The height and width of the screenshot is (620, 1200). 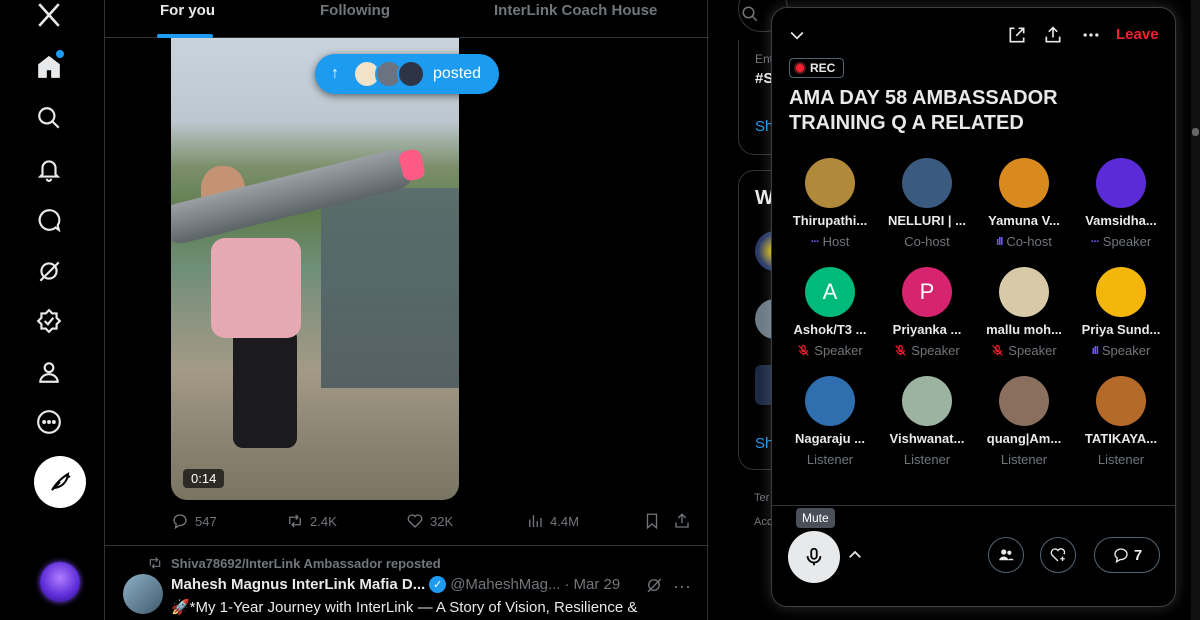 What do you see at coordinates (997, 351) in the screenshot?
I see `mic-muted-icon` at bounding box center [997, 351].